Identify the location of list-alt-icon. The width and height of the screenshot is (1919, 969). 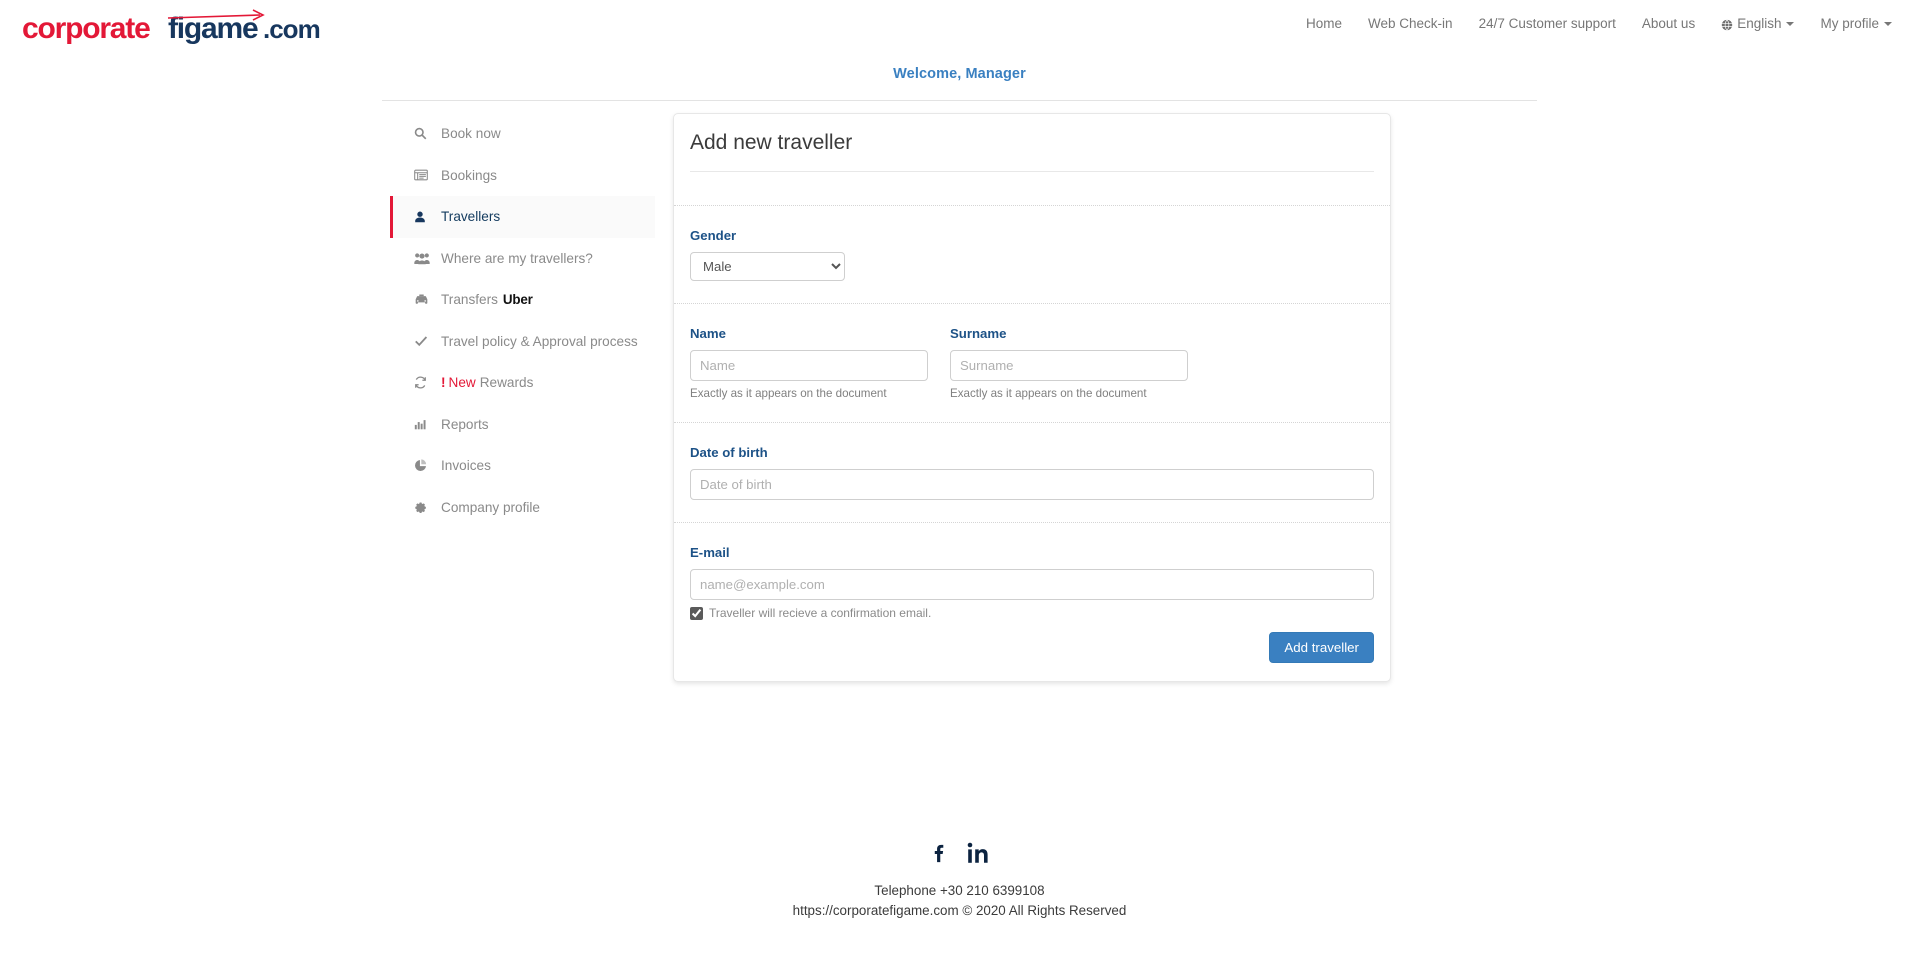
(423, 175).